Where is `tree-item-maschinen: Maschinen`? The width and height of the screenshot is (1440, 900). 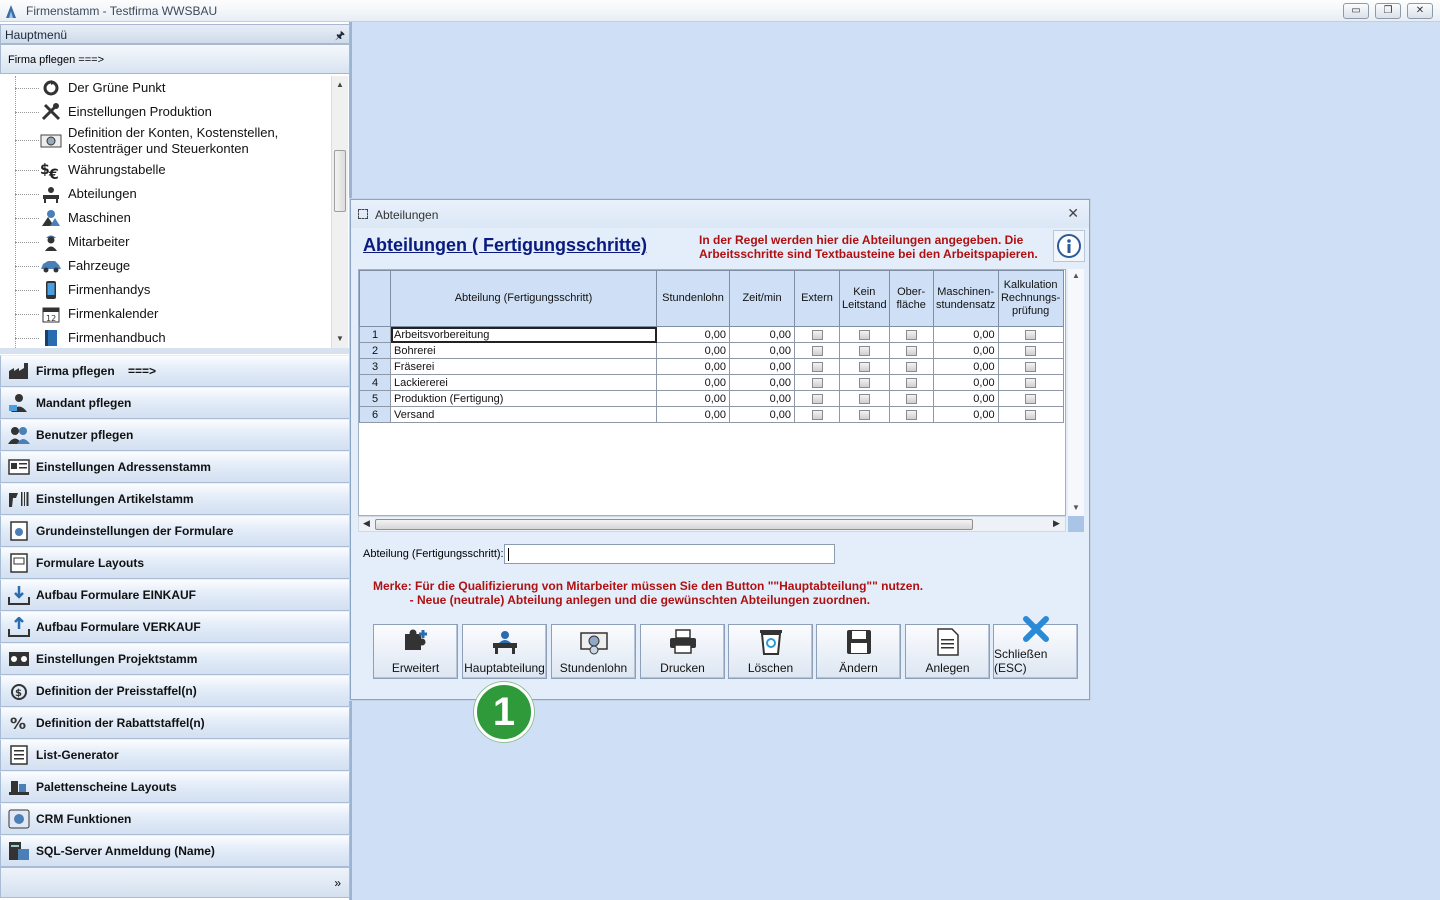
tree-item-maschinen: Maschinen is located at coordinates (85, 218).